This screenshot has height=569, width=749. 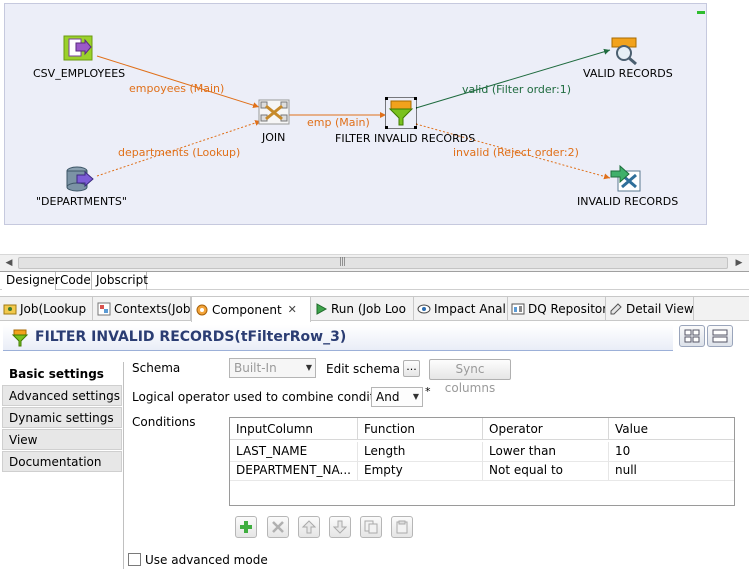 I want to click on copy-icon, so click(x=371, y=527).